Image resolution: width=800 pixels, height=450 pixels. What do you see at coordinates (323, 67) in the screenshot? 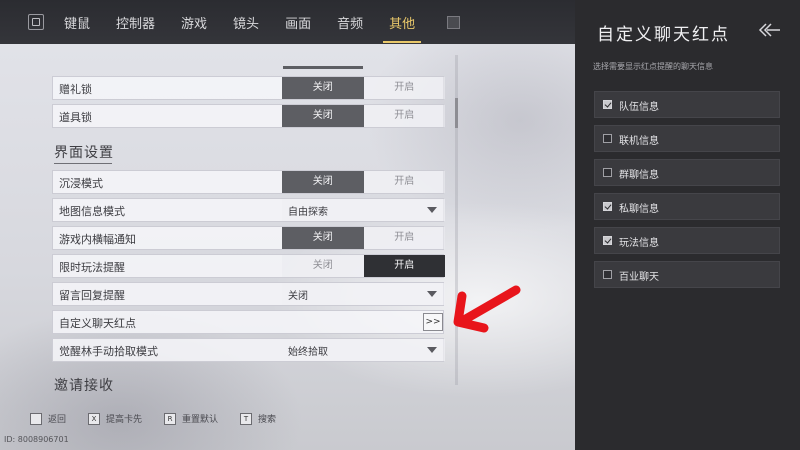
I see `scroll-top-marker` at bounding box center [323, 67].